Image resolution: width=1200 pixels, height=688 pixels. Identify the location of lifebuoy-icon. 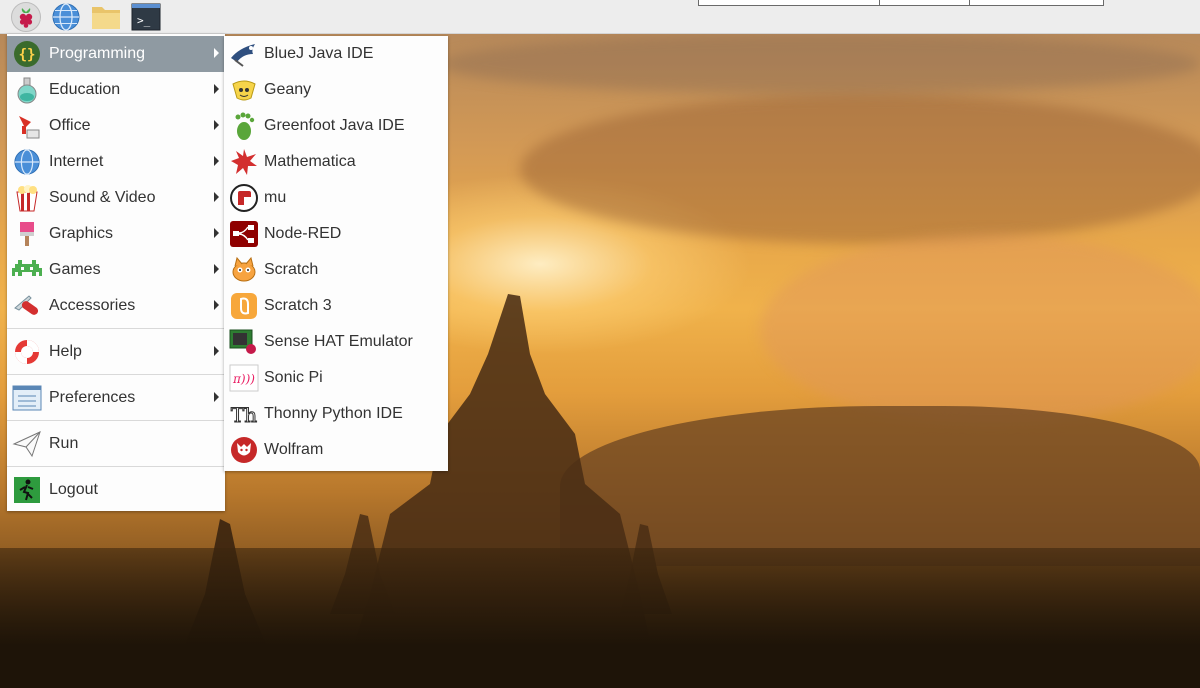
(27, 352).